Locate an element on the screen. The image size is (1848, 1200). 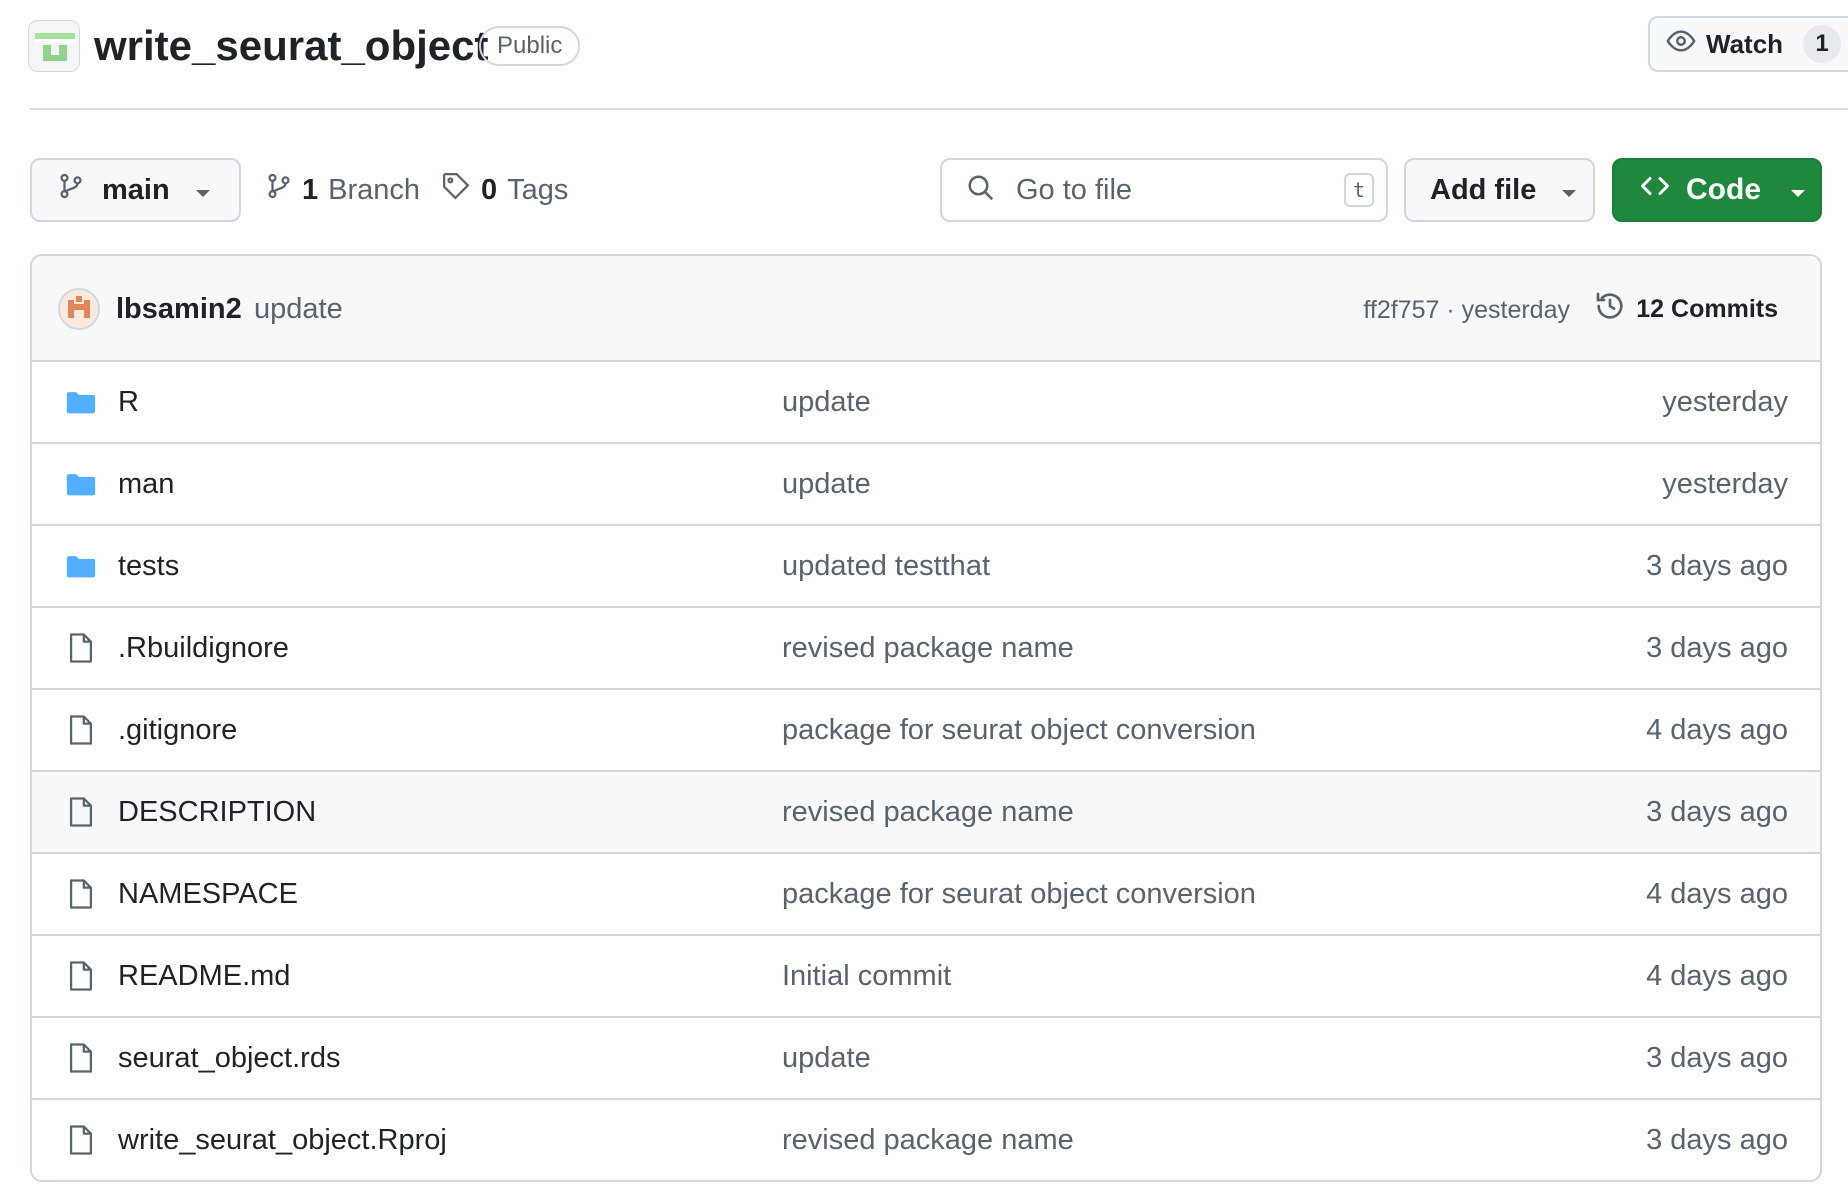
code-label: Code is located at coordinates (1723, 189).